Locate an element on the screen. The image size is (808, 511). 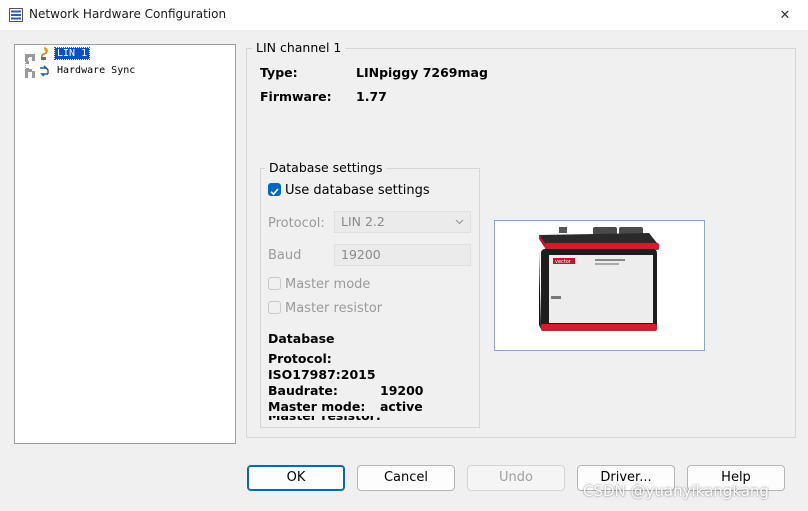
db-protocol-label: Protocol: is located at coordinates (300, 358).